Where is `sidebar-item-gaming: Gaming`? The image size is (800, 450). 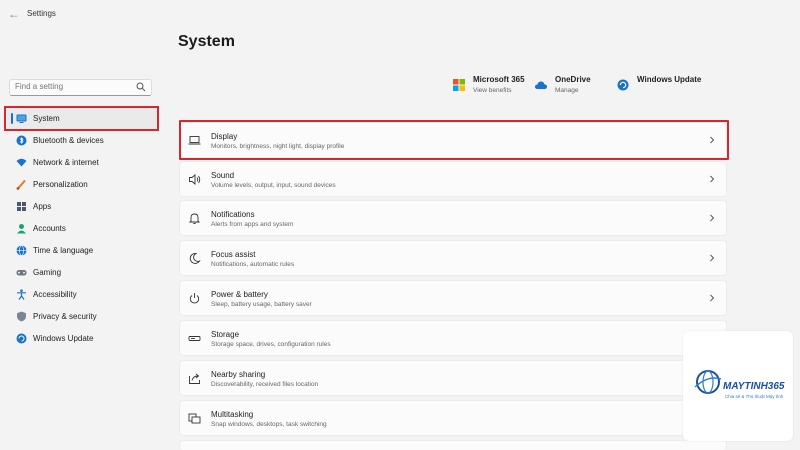 sidebar-item-gaming: Gaming is located at coordinates (82, 272).